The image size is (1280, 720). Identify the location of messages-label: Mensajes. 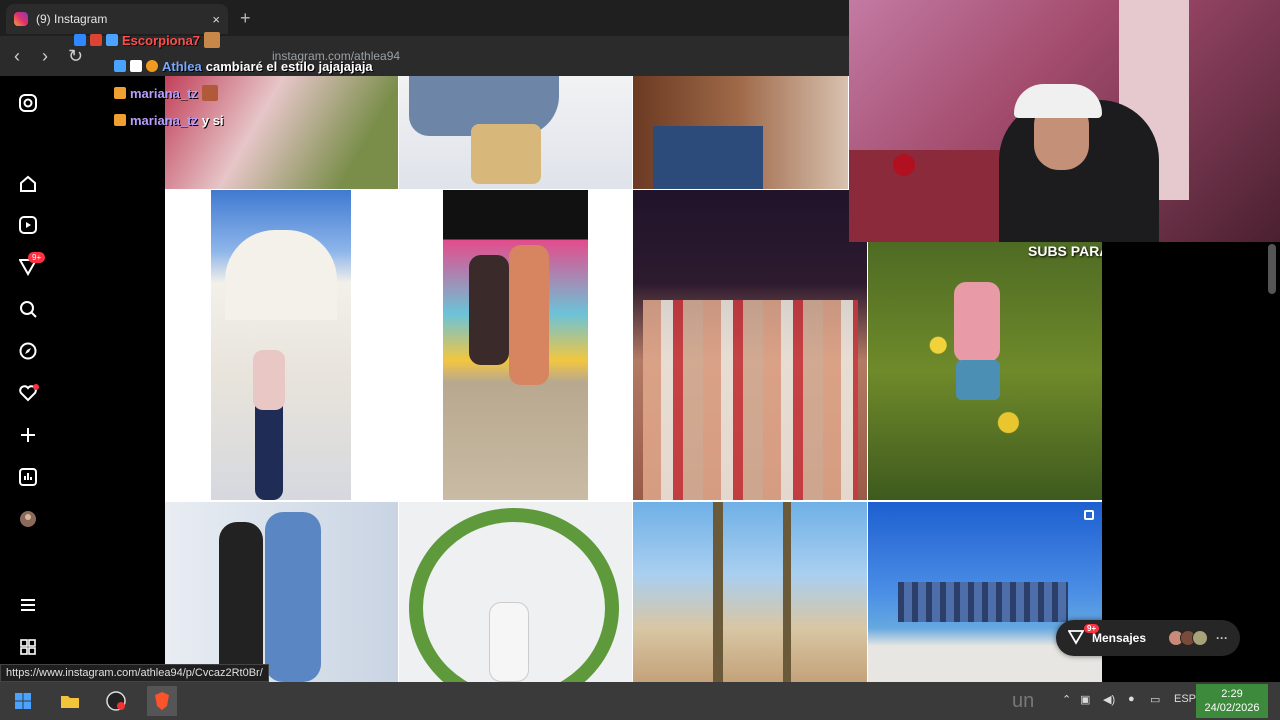
(1119, 638).